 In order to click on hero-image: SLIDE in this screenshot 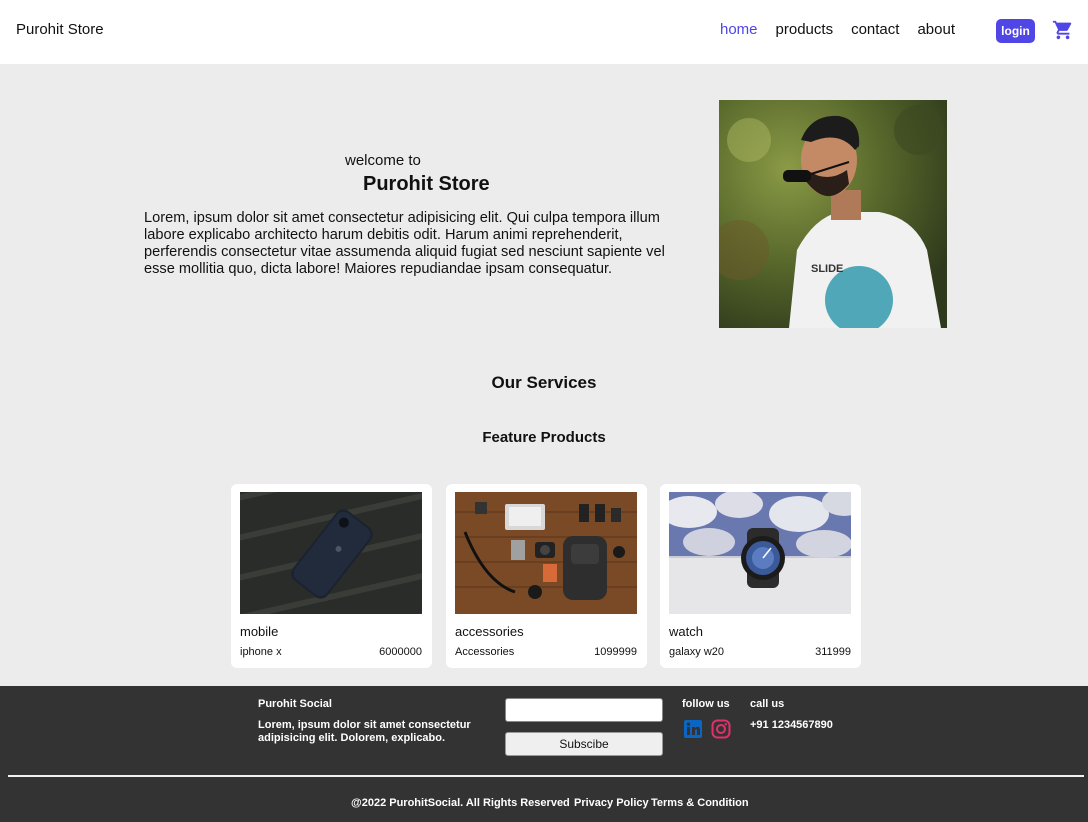, I will do `click(833, 214)`.